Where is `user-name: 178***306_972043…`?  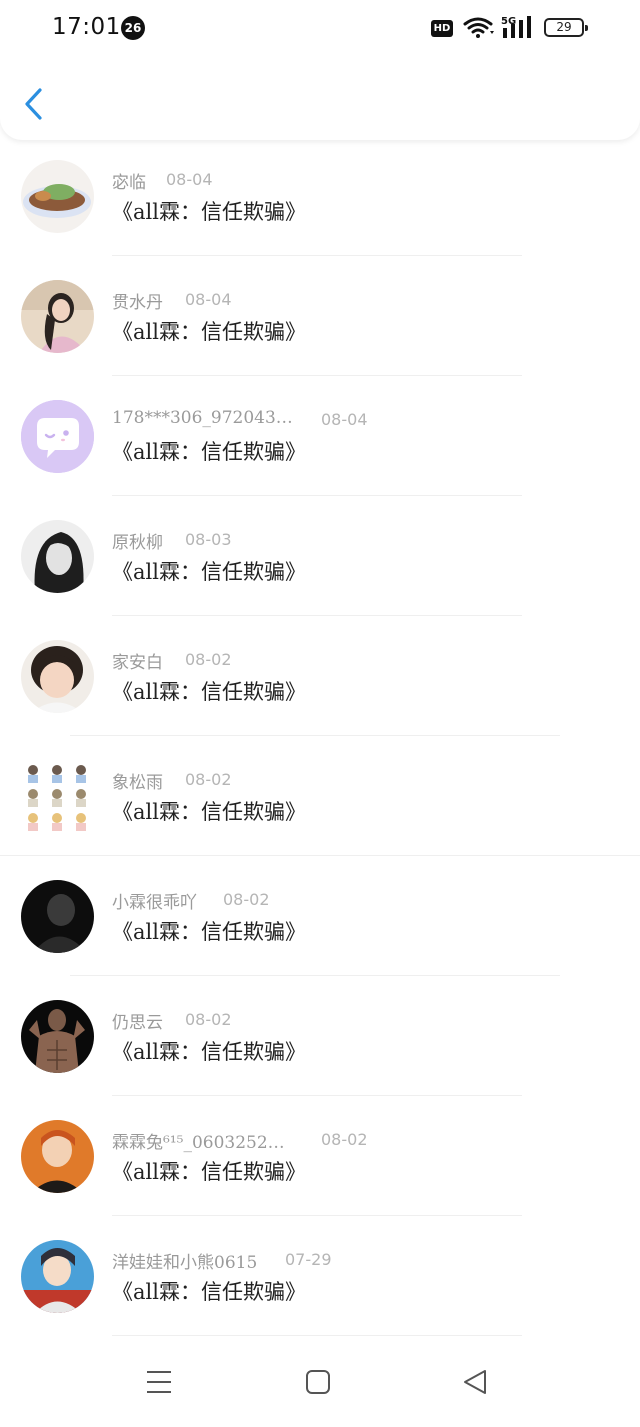
user-name: 178***306_972043… is located at coordinates (202, 418).